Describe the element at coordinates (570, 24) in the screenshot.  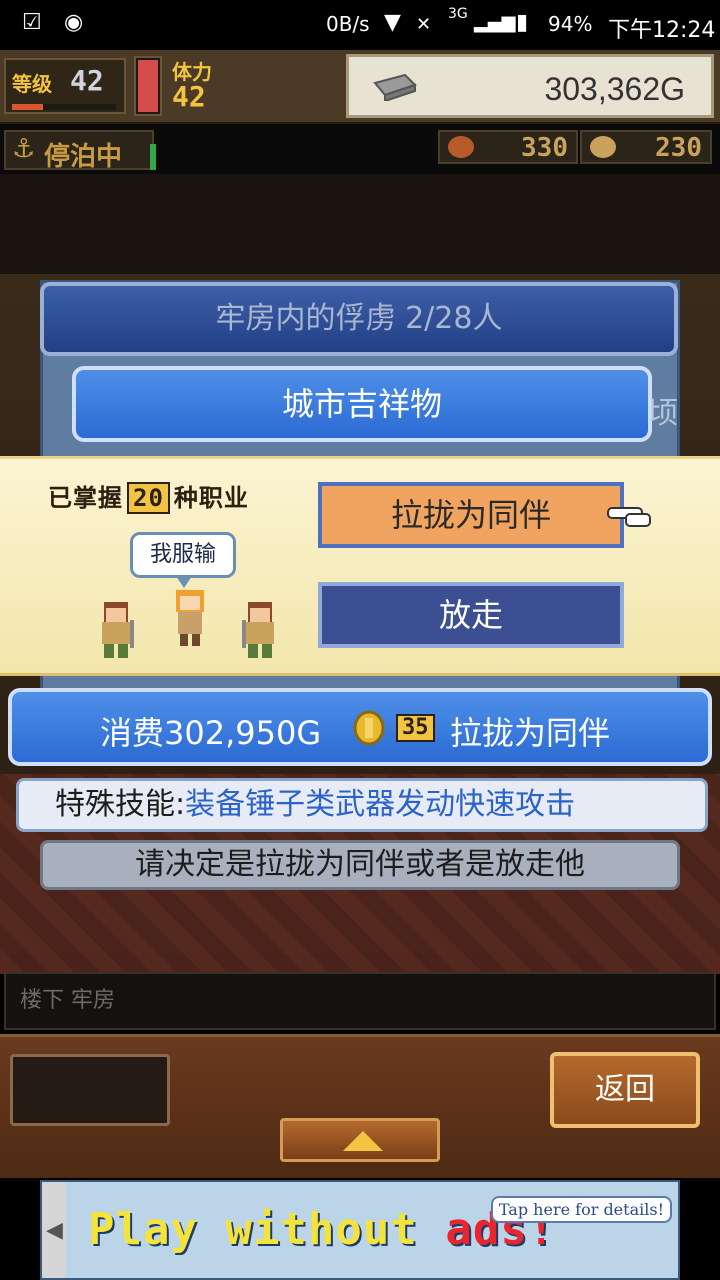
I see `battery-level: 94%` at that location.